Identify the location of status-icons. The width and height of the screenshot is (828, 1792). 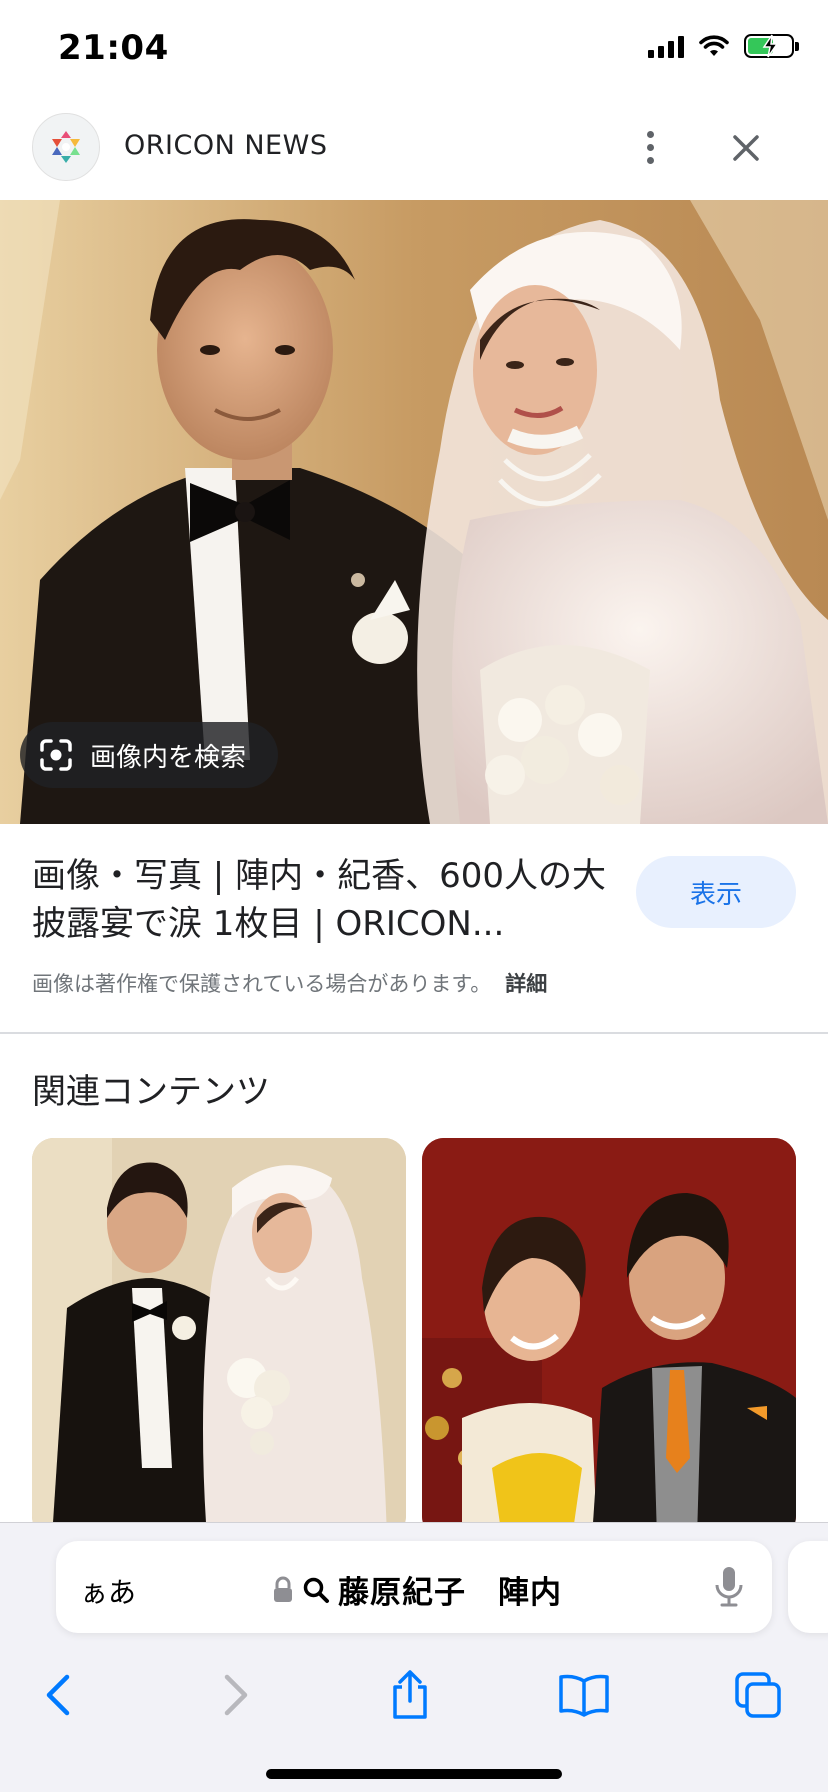
(723, 46).